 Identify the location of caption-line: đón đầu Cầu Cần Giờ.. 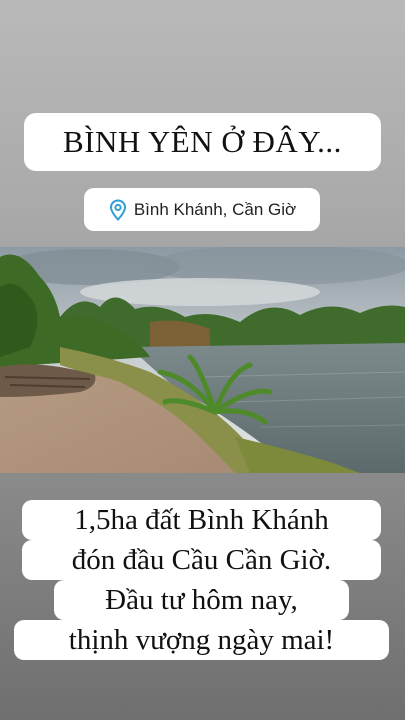
(201, 560).